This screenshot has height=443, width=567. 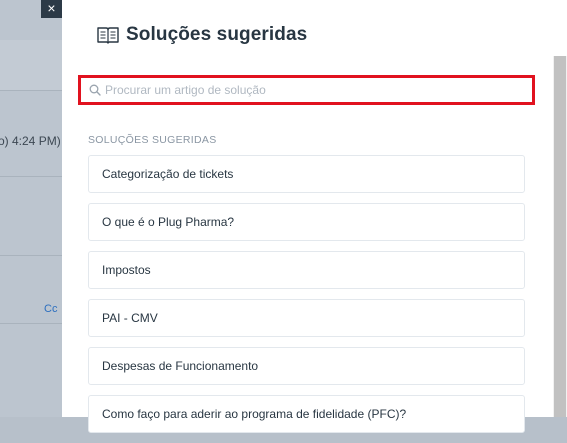 I want to click on scrollbar-thumb, so click(x=560, y=236).